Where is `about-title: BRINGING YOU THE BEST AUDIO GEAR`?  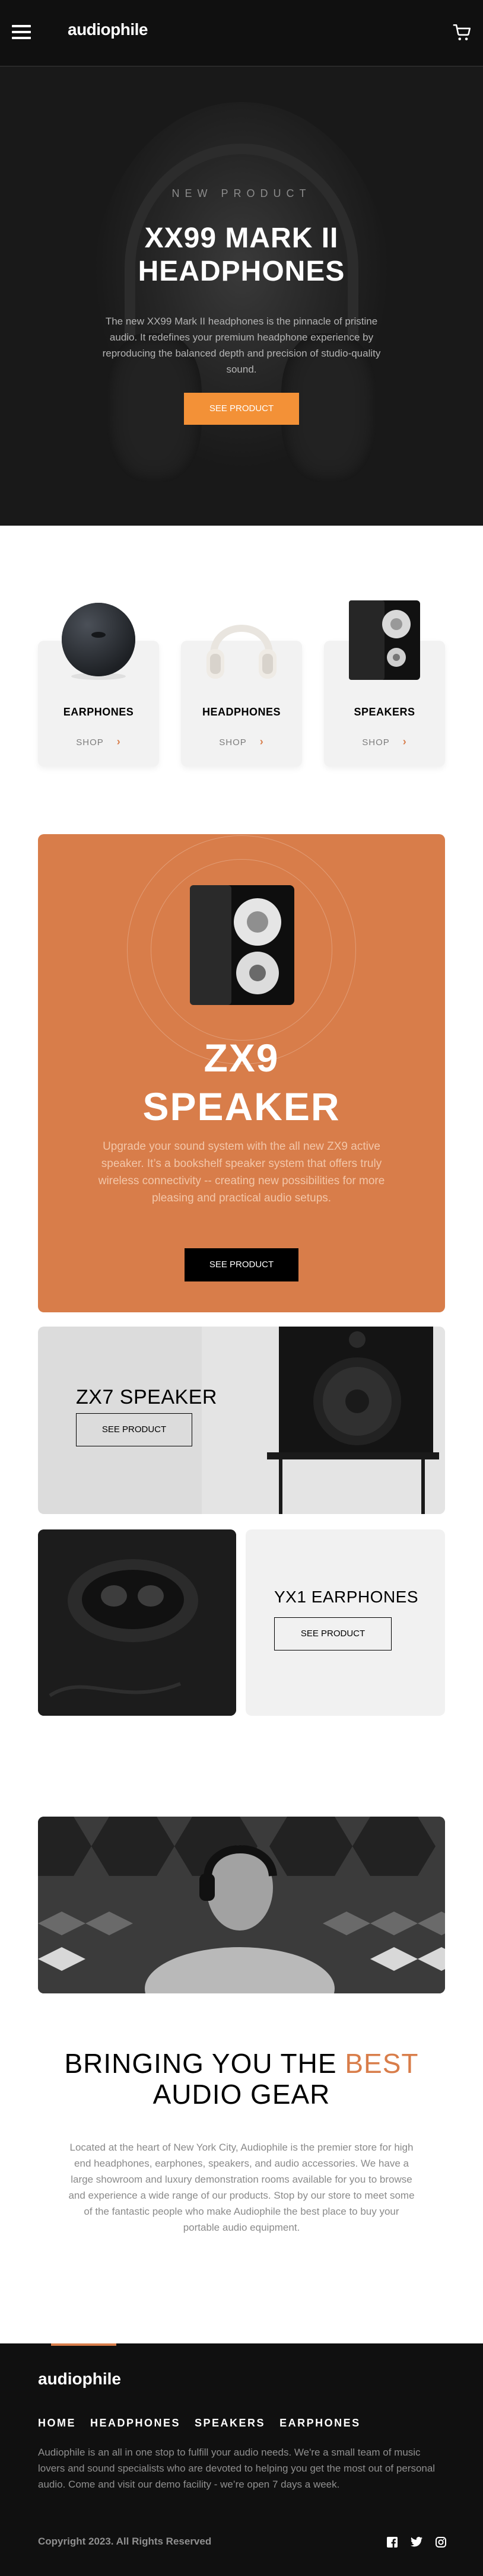
about-title: BRINGING YOU THE BEST AUDIO GEAR is located at coordinates (241, 2079).